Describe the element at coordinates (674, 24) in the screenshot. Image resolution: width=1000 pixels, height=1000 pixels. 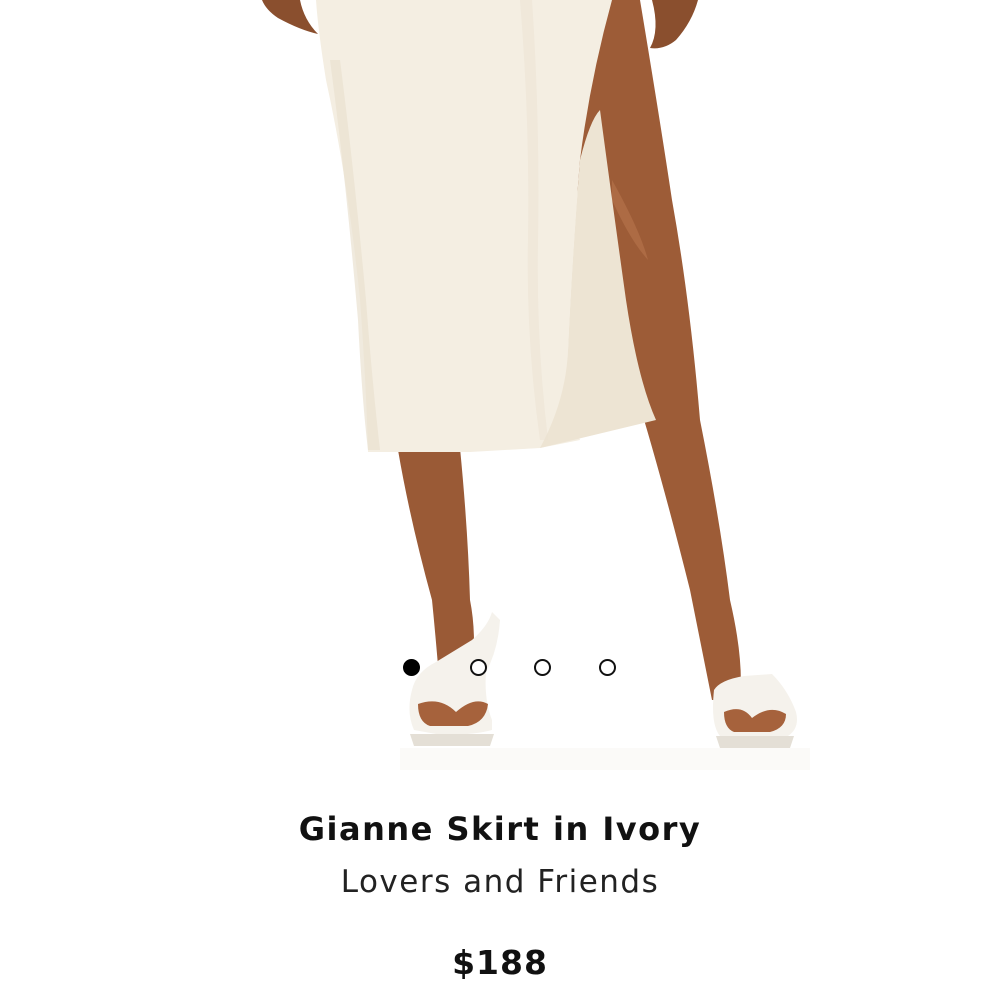
I see `right-hand` at that location.